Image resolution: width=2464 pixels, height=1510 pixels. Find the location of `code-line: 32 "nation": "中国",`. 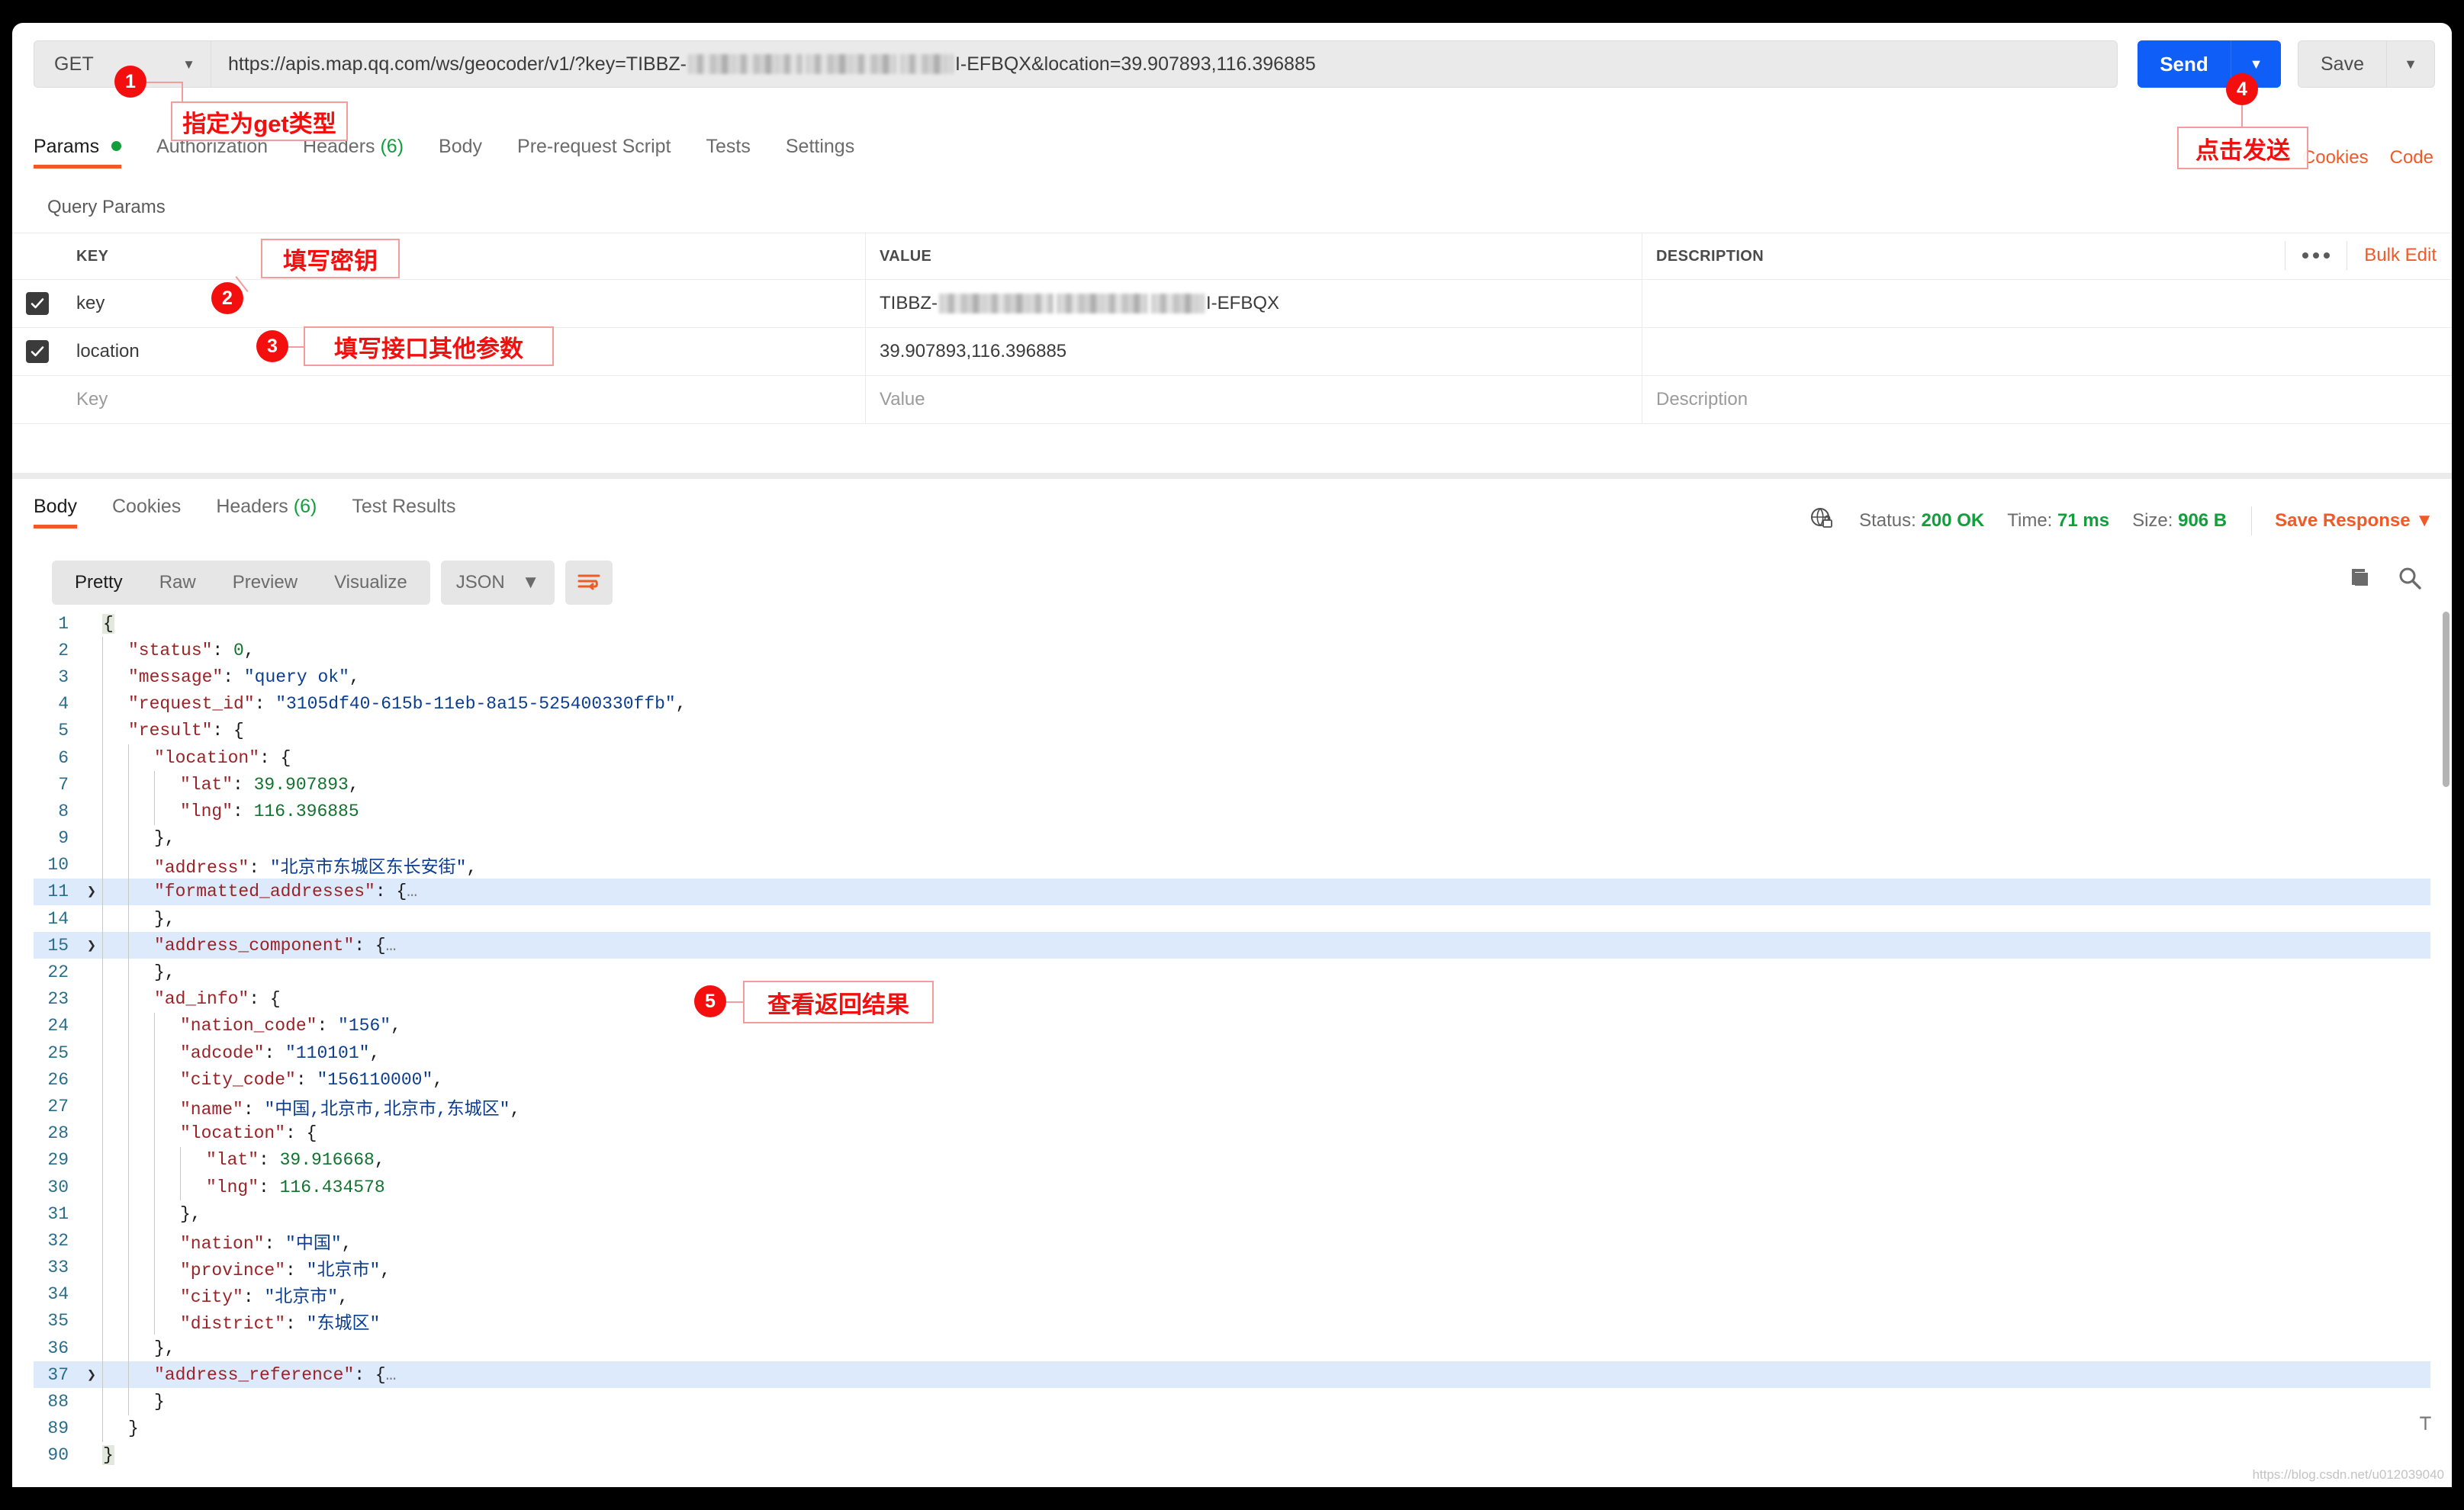

code-line: 32 "nation": "中国", is located at coordinates (1232, 1241).